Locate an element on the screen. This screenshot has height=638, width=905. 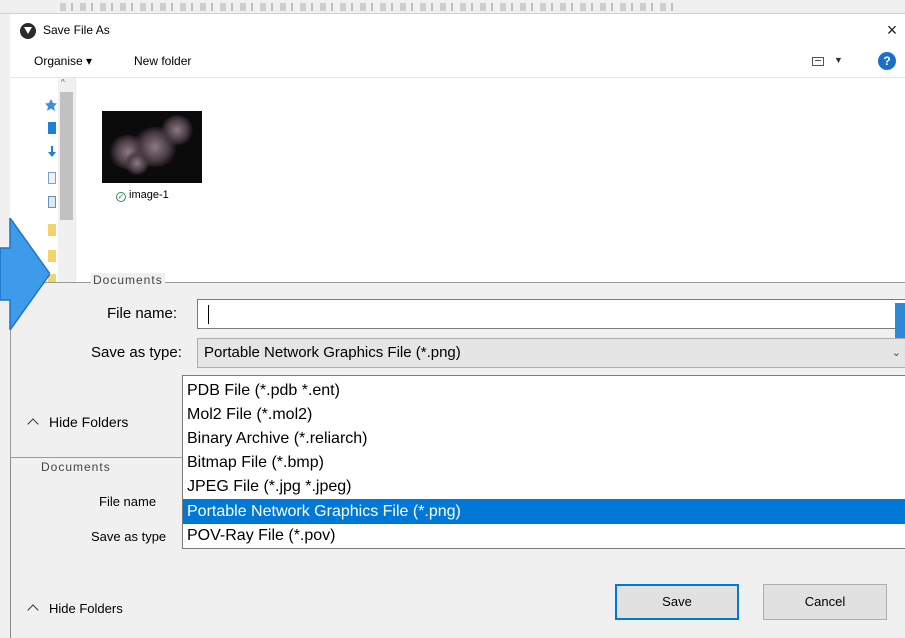
document-icon is located at coordinates (52, 178).